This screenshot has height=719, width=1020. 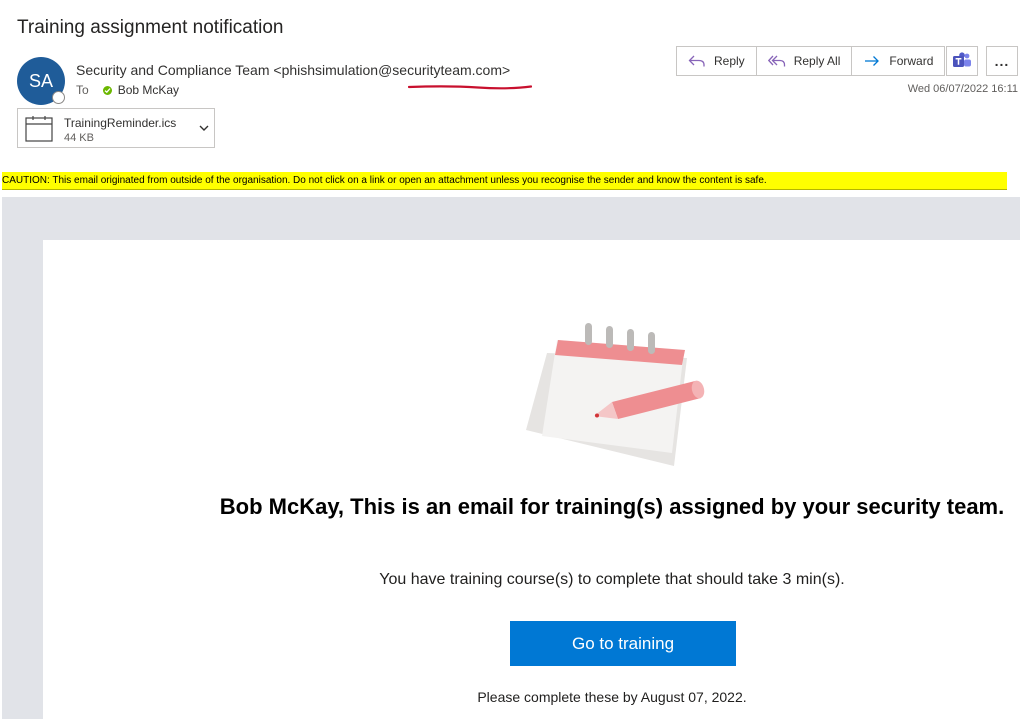 I want to click on avatar-initials: SA, so click(x=40, y=80).